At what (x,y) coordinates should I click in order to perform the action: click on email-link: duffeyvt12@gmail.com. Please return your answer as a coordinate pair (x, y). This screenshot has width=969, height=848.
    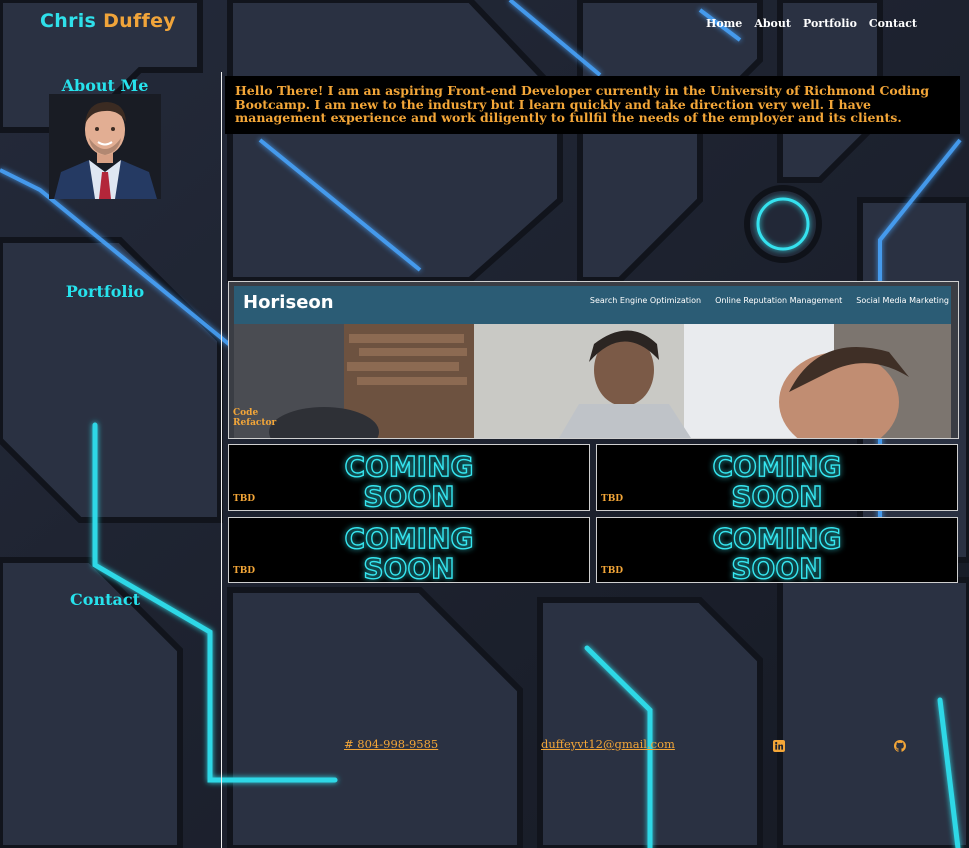
    Looking at the image, I should click on (608, 744).